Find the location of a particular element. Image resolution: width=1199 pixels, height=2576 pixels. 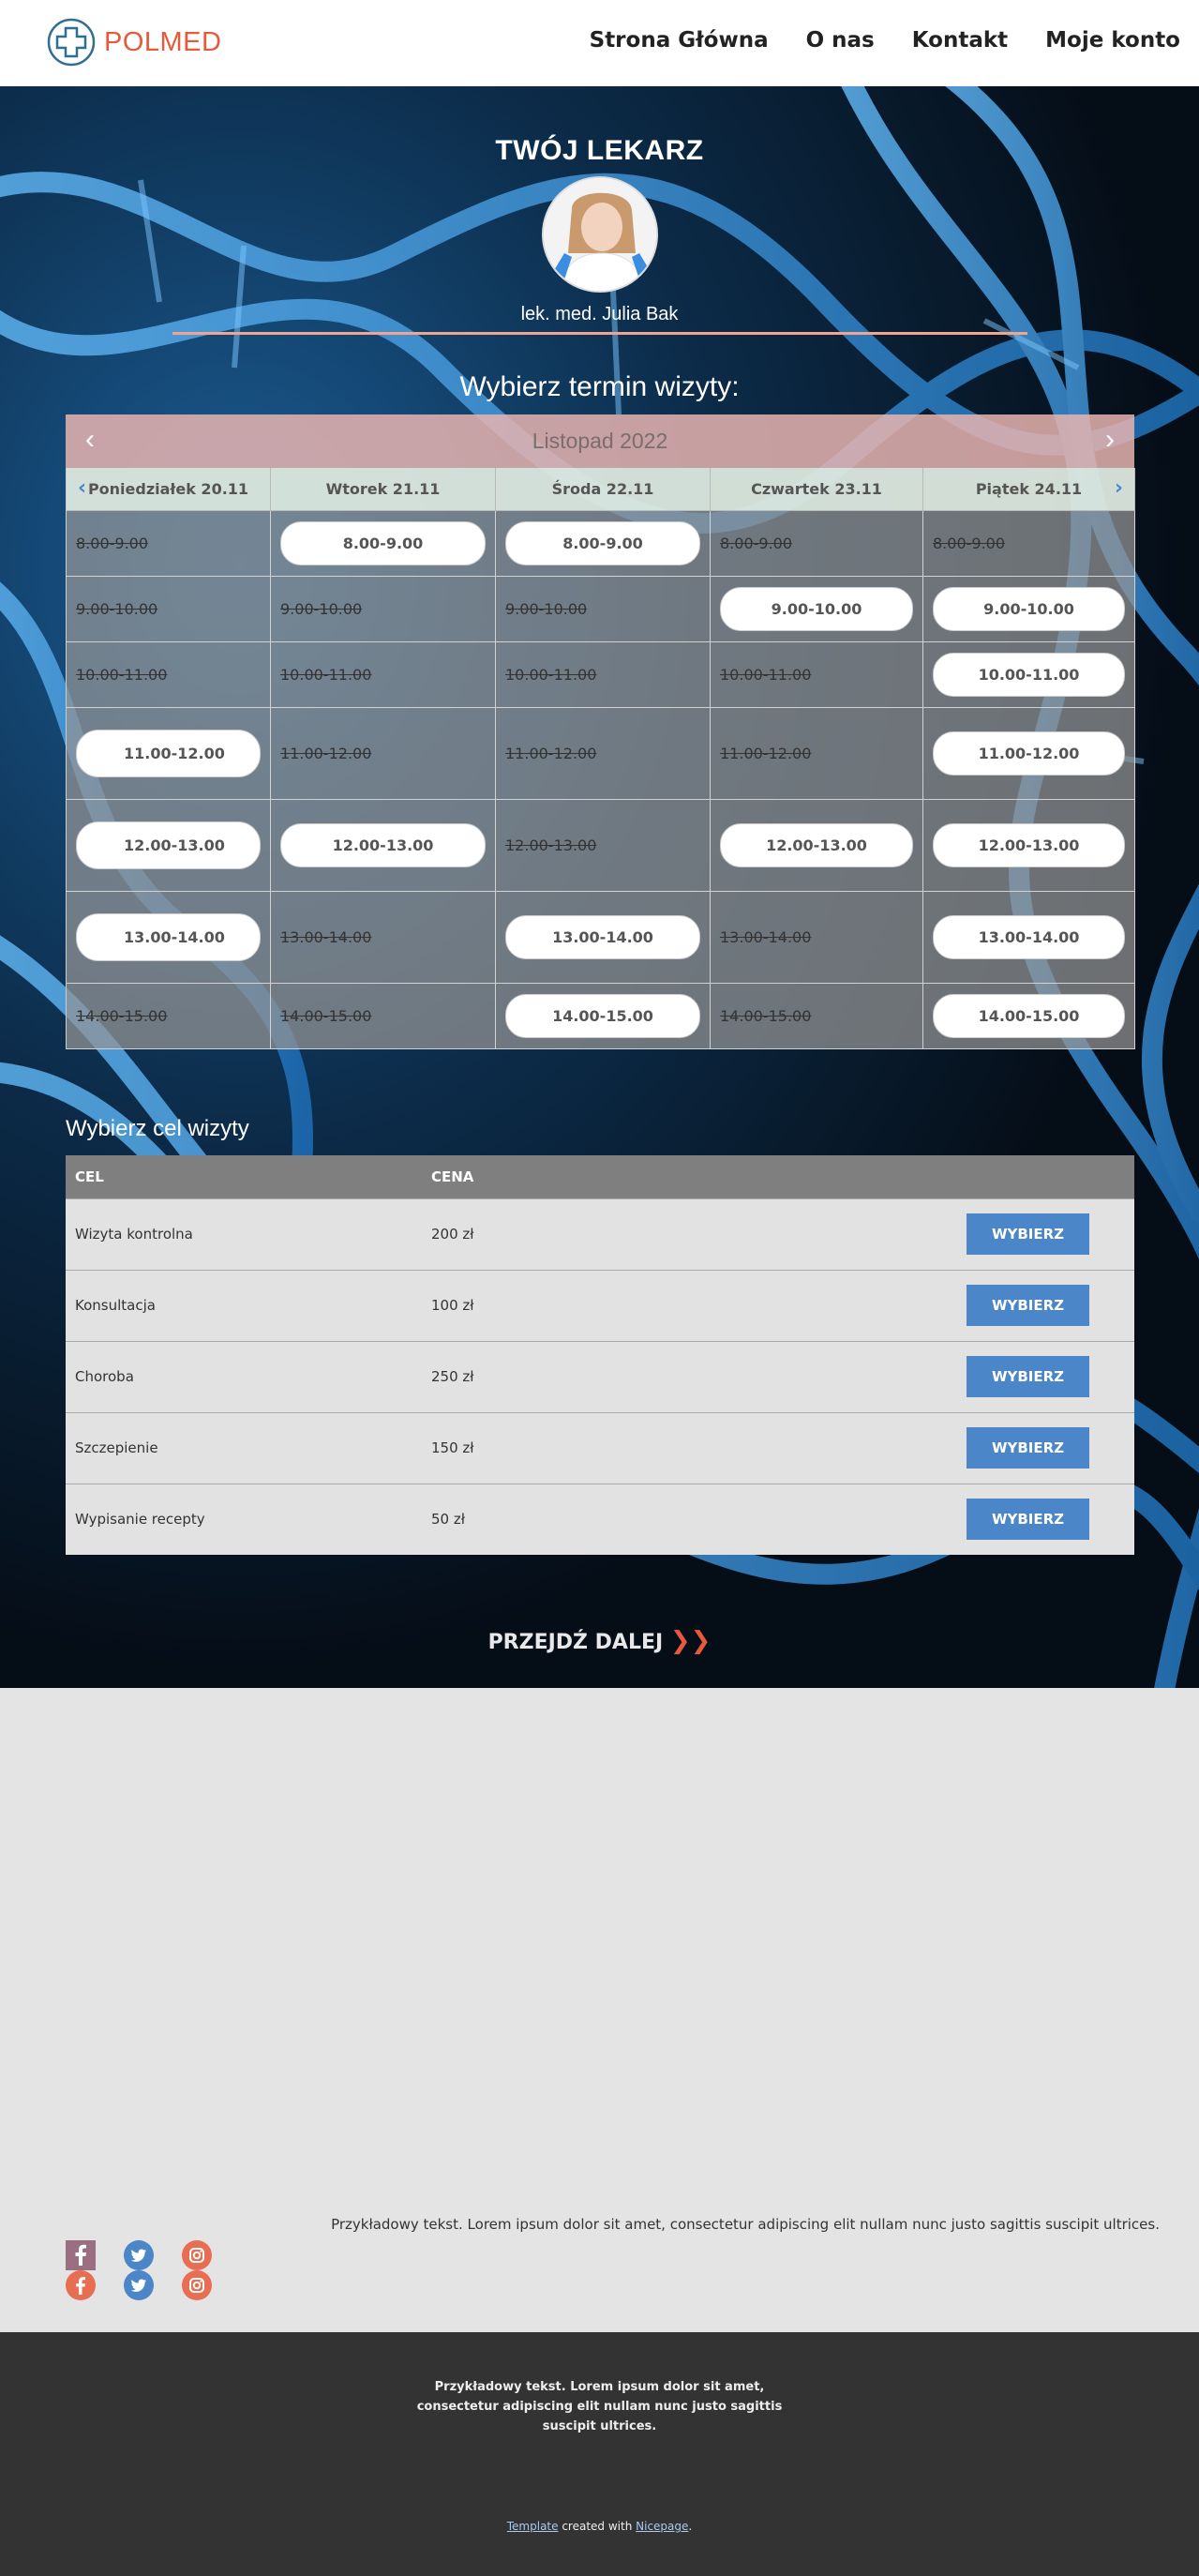

footer-credit: Template created with Nicepage. is located at coordinates (599, 2526).